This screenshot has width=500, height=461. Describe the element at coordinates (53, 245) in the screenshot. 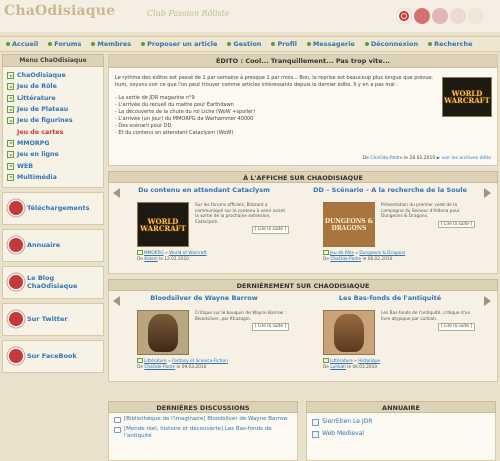

I see `sidebar-annuaire: Annuaire` at that location.